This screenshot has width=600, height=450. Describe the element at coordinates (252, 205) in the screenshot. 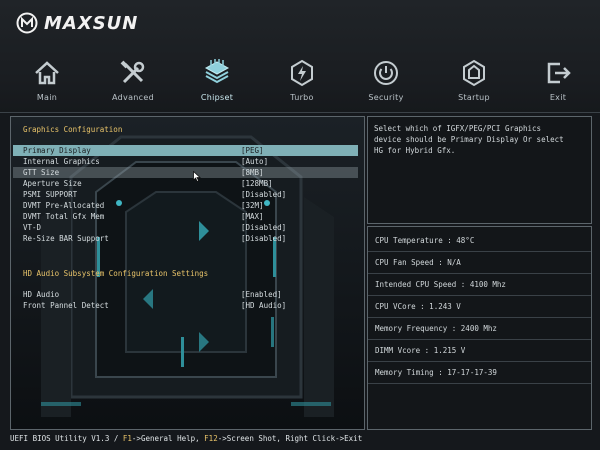

I see `setting-value: [32M]` at that location.